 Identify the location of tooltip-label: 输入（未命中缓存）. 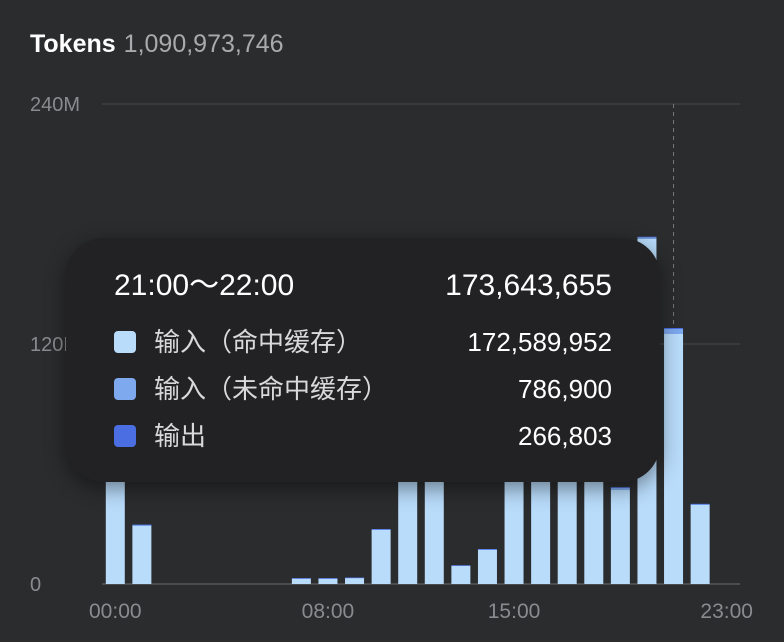
(271, 389).